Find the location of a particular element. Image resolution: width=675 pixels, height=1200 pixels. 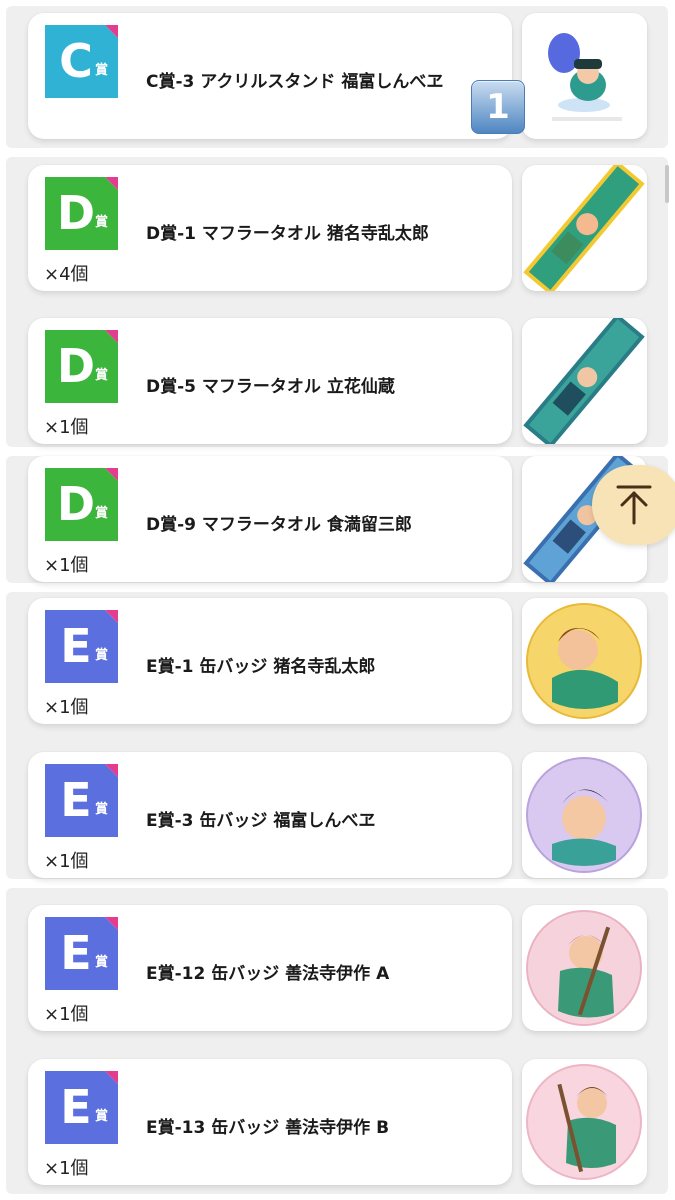

prize-item-card: D 賞 D賞-1 マフラータオル 猪名寺乱太郎 ×4個 is located at coordinates (270, 228).